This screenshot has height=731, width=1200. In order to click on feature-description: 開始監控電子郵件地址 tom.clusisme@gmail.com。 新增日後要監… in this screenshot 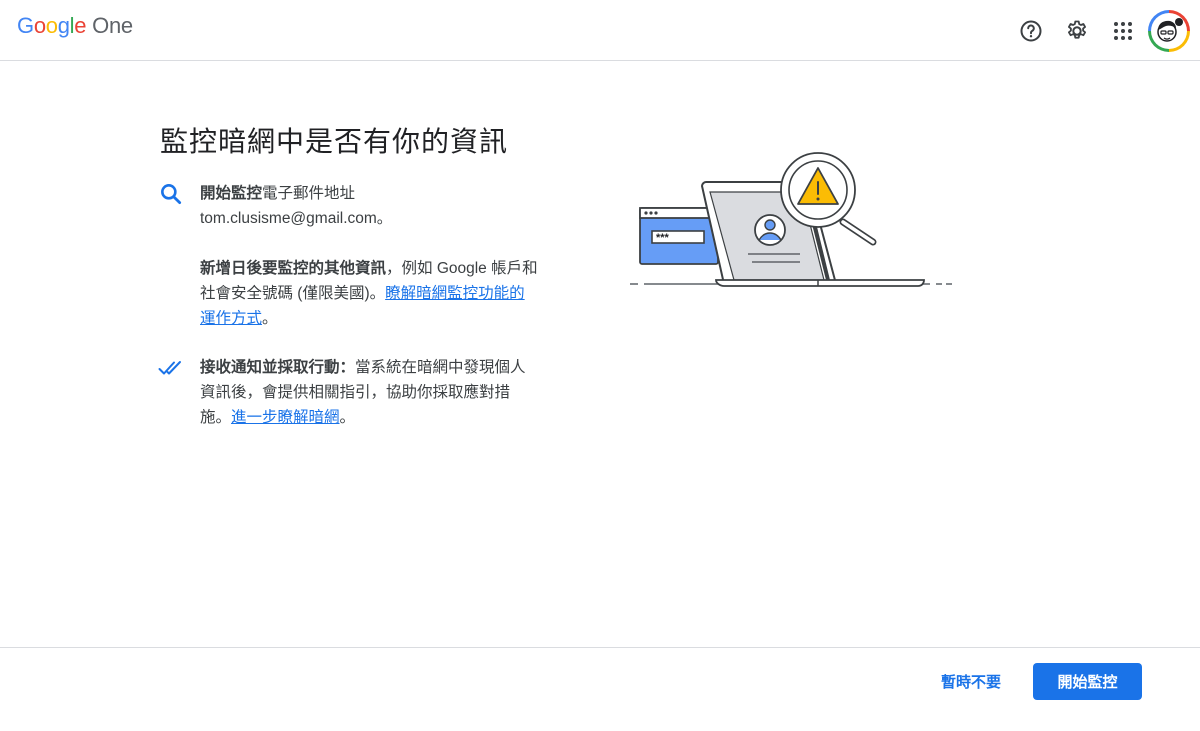, I will do `click(369, 256)`.